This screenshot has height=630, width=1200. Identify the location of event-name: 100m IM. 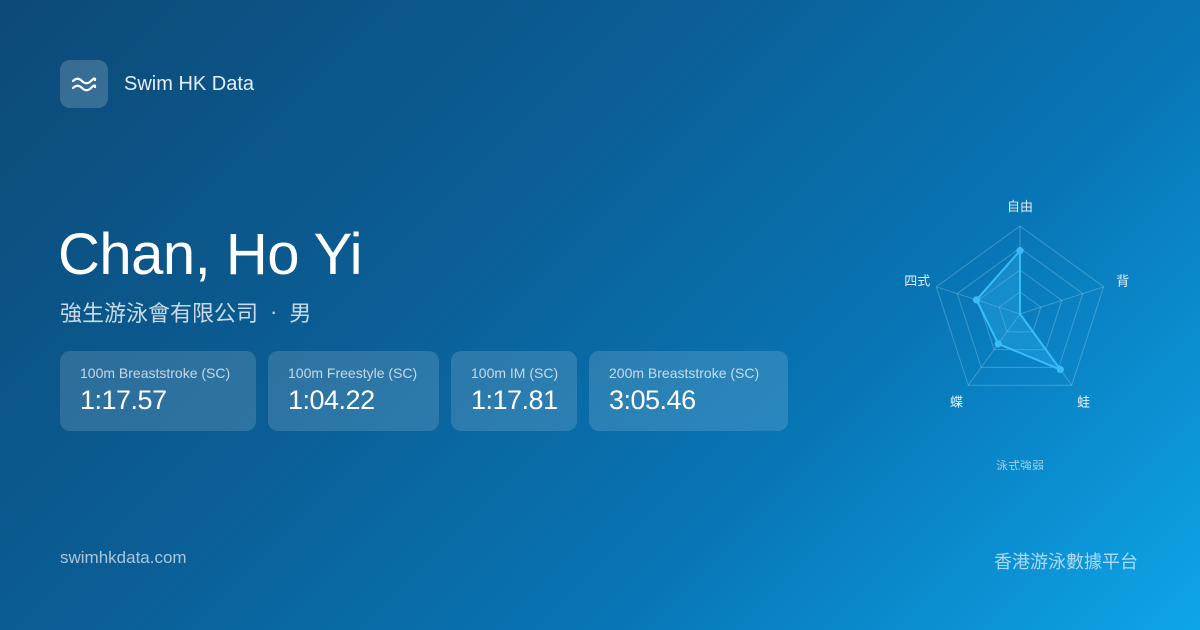
(498, 373).